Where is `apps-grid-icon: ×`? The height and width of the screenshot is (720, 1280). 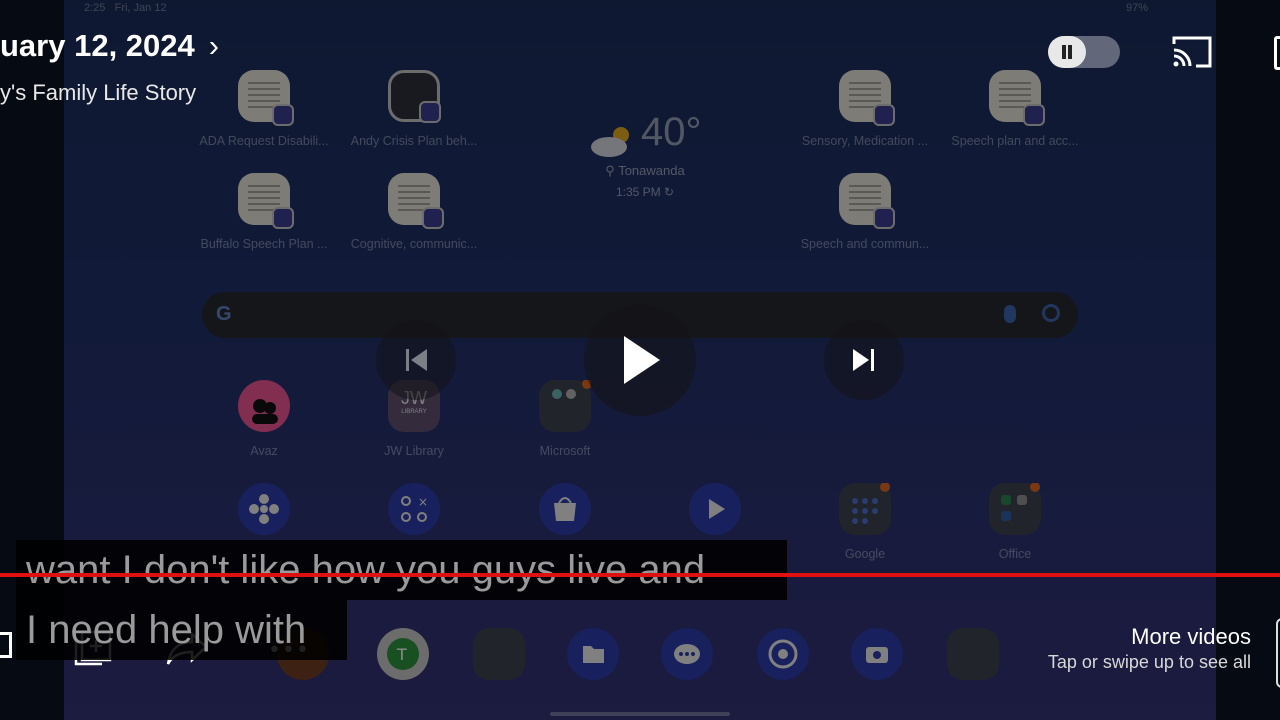
apps-grid-icon: × is located at coordinates (414, 509).